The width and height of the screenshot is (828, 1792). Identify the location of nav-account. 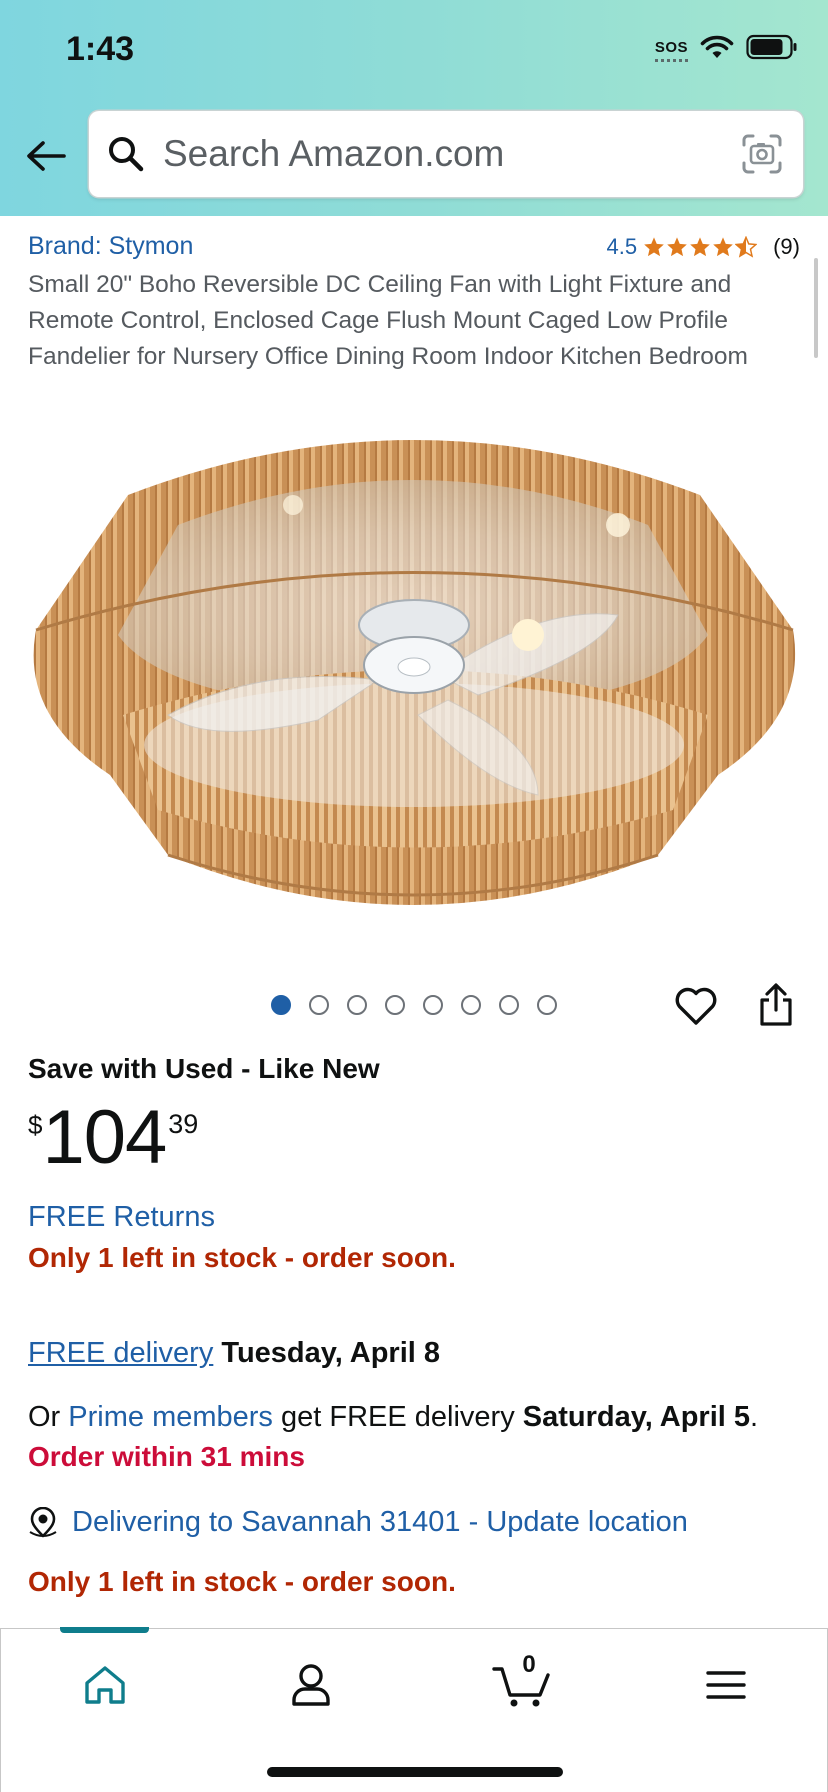
(311, 1685).